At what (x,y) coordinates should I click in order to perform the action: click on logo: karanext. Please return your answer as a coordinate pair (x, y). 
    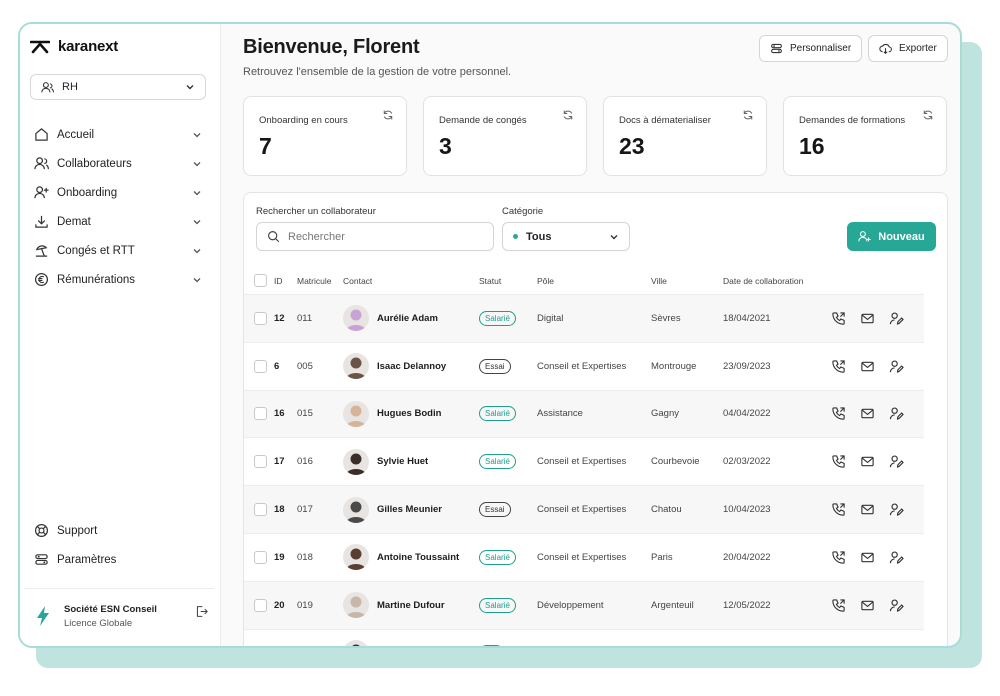
    Looking at the image, I should click on (74, 46).